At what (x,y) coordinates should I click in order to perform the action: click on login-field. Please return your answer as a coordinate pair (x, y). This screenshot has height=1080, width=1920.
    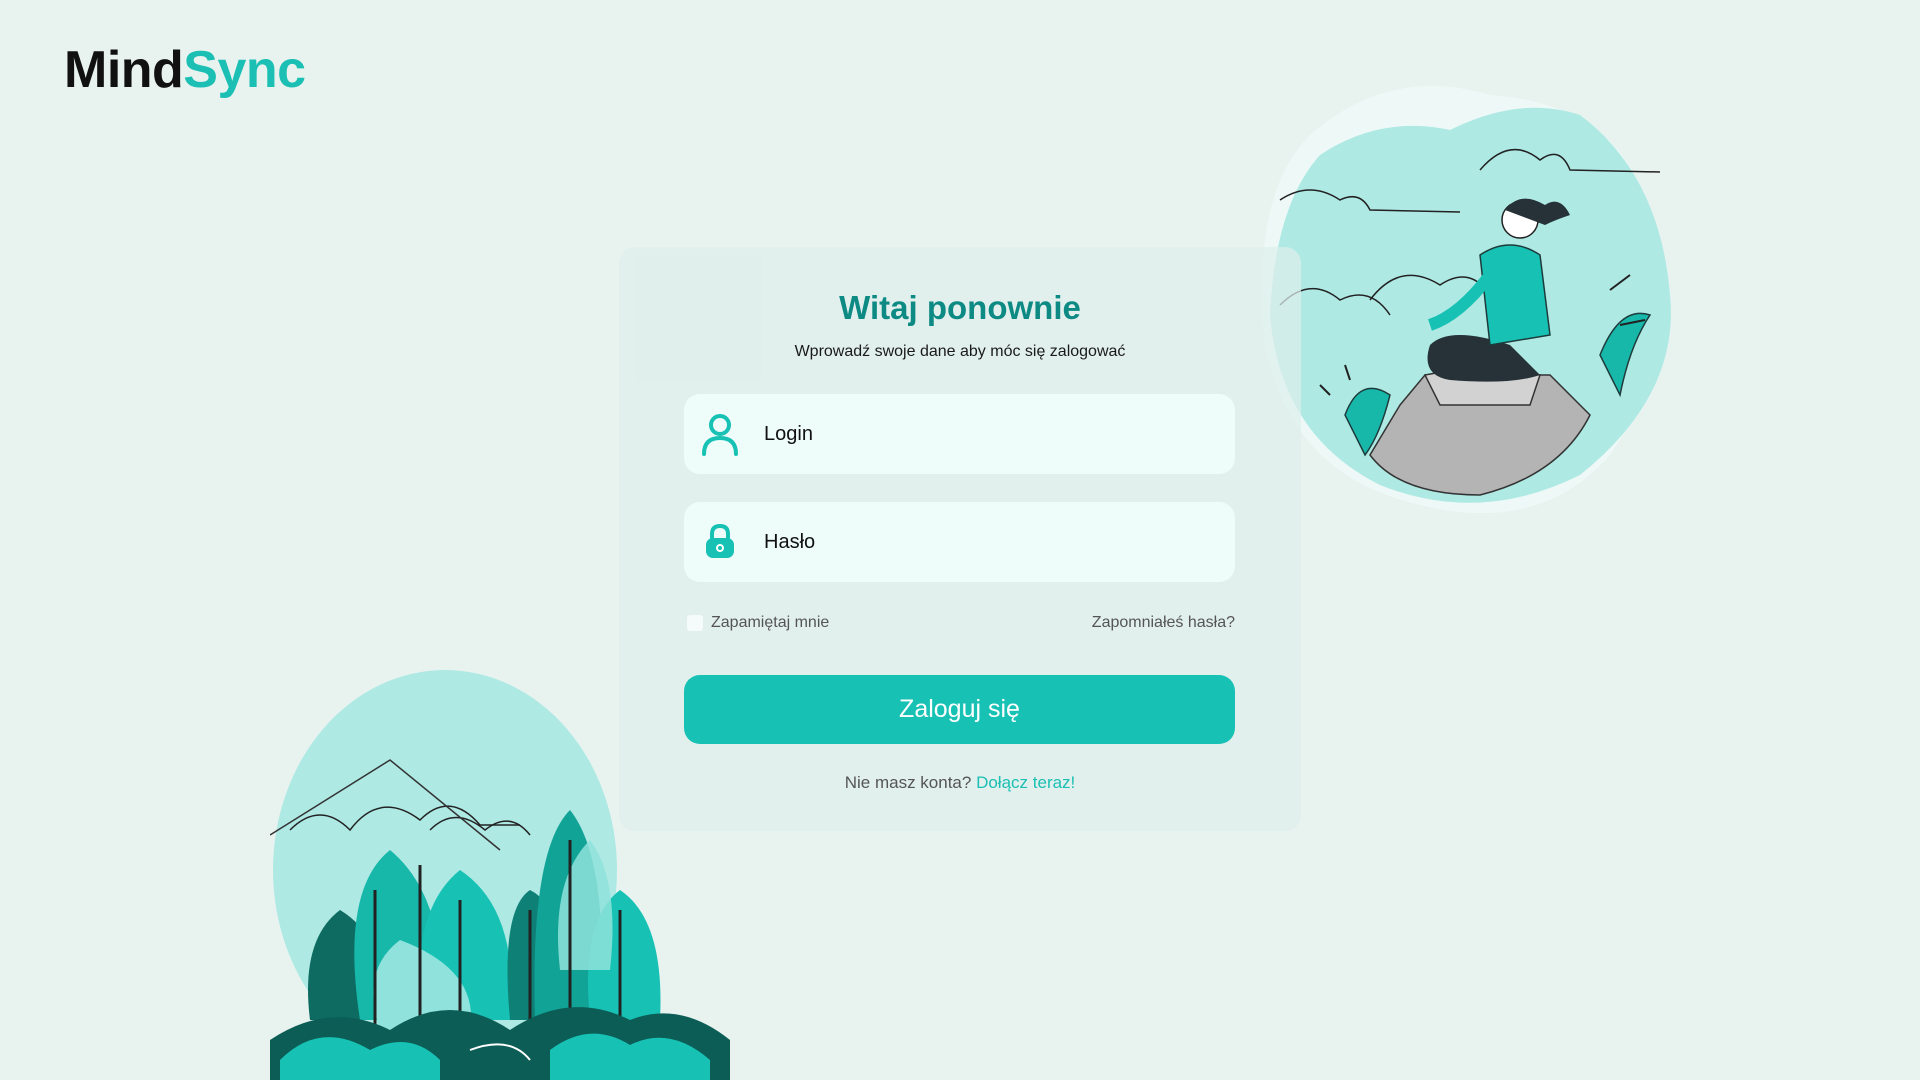
    Looking at the image, I should click on (959, 434).